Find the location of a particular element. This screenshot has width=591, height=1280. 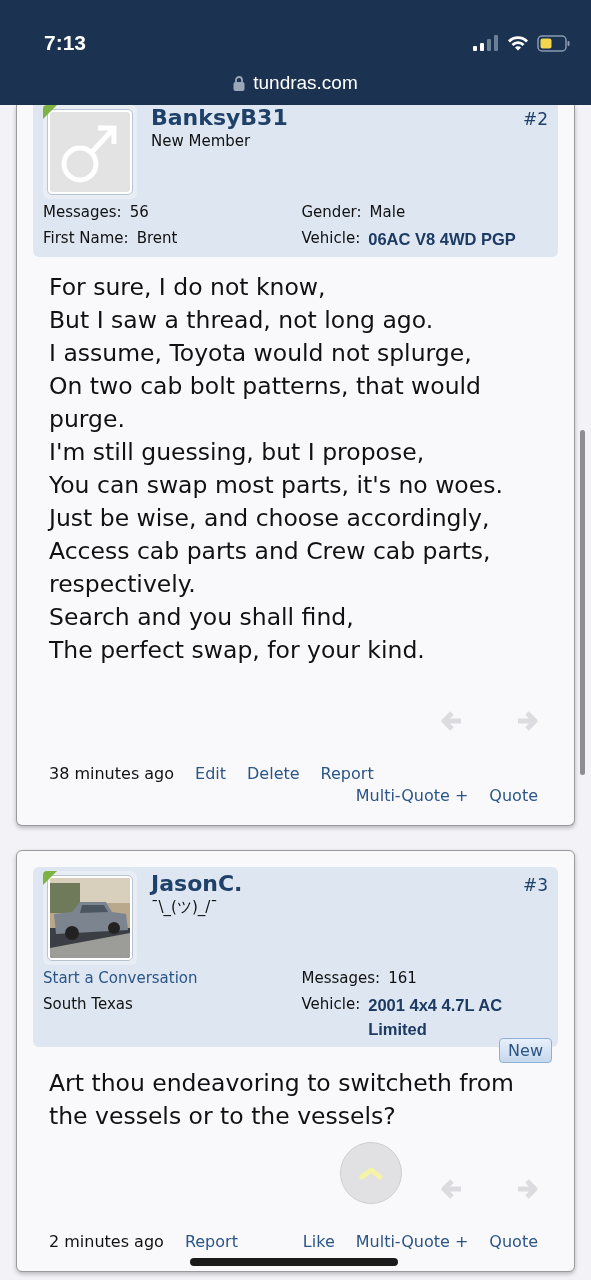

field-value: 161 is located at coordinates (402, 978).